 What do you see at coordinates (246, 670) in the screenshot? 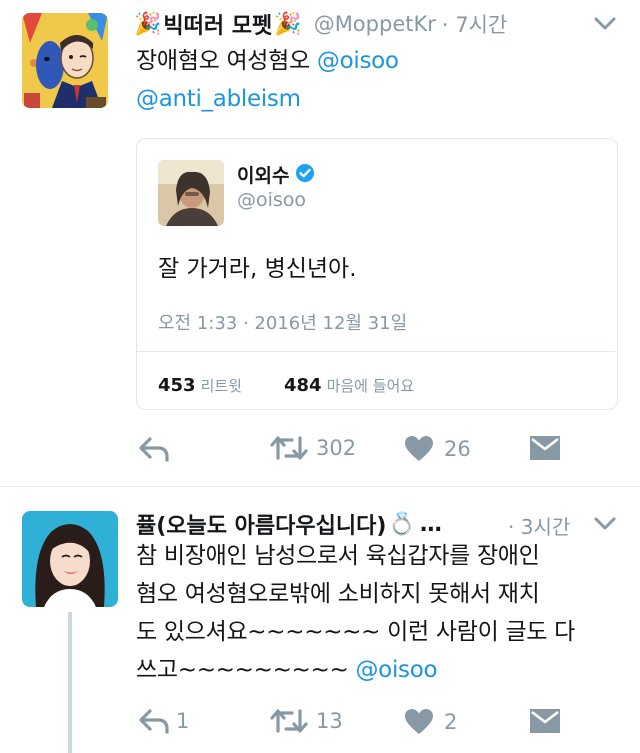
I see `tweet-text-line: 쓰고~~~~~~~~~` at bounding box center [246, 670].